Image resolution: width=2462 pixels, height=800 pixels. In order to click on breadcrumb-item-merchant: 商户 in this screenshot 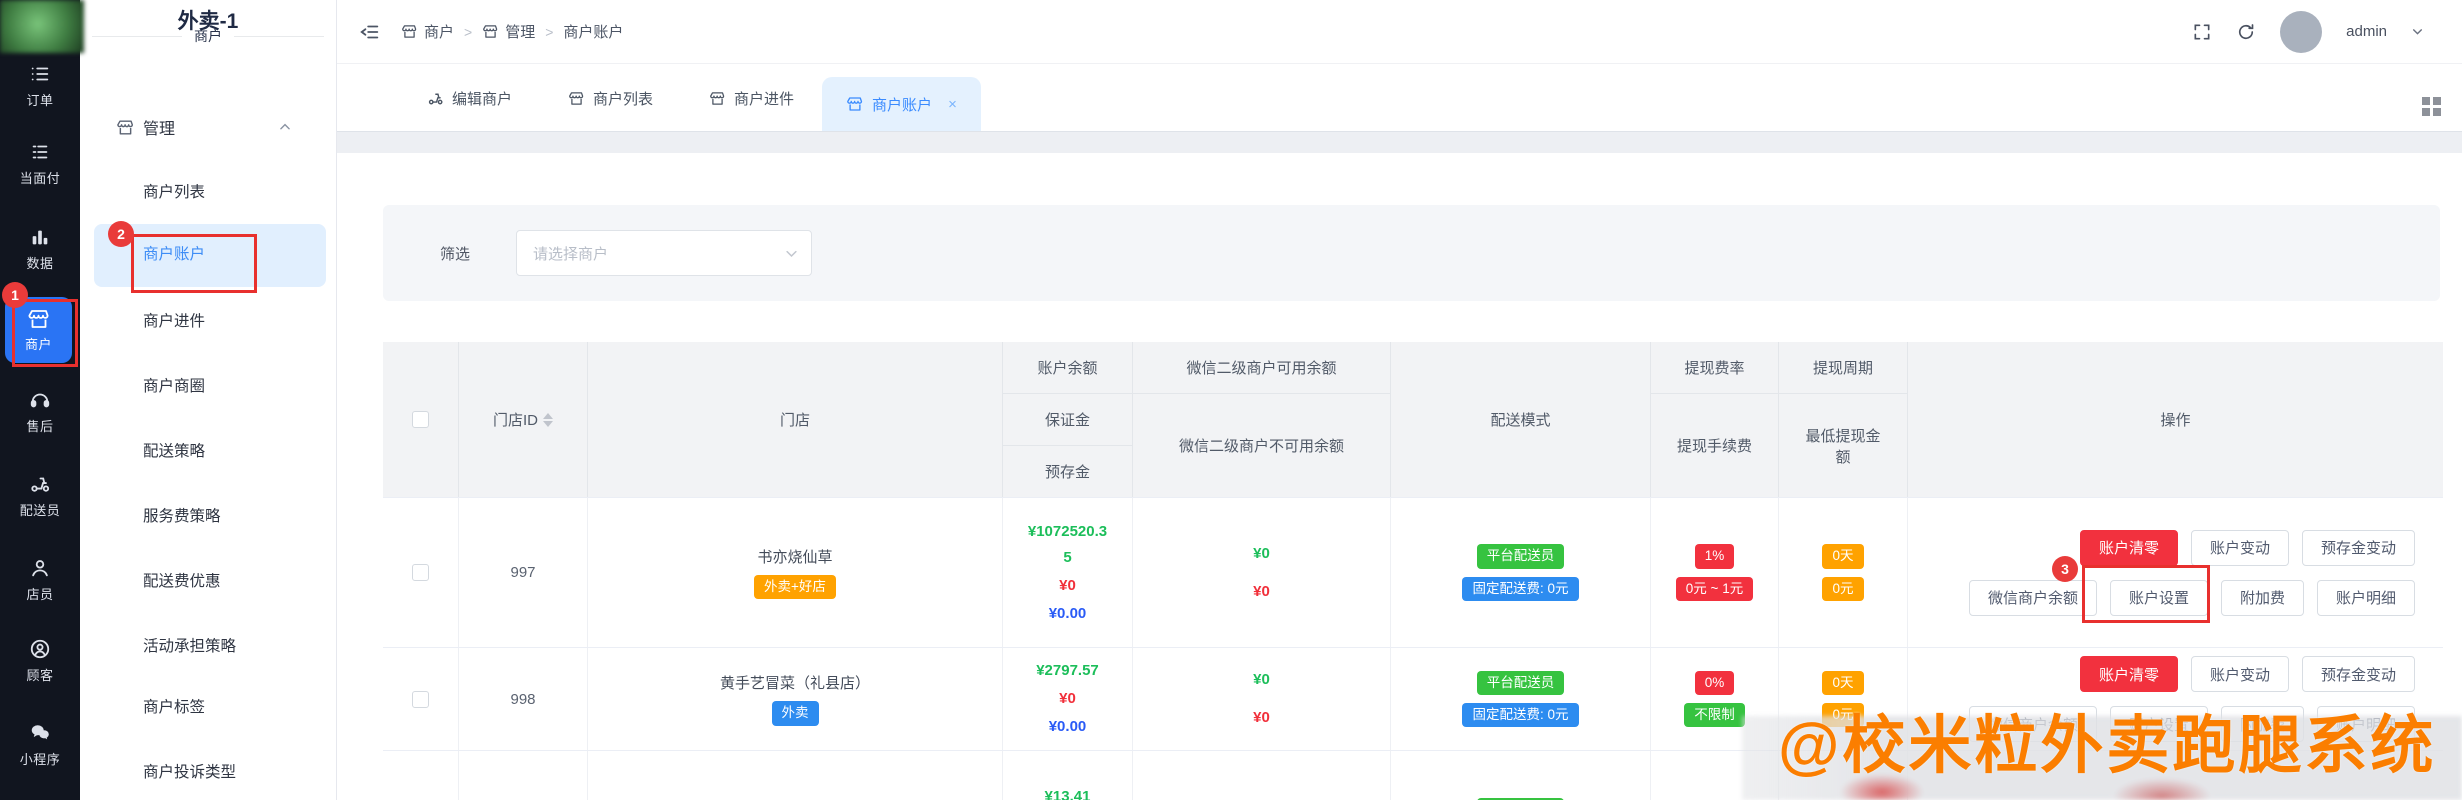, I will do `click(427, 31)`.